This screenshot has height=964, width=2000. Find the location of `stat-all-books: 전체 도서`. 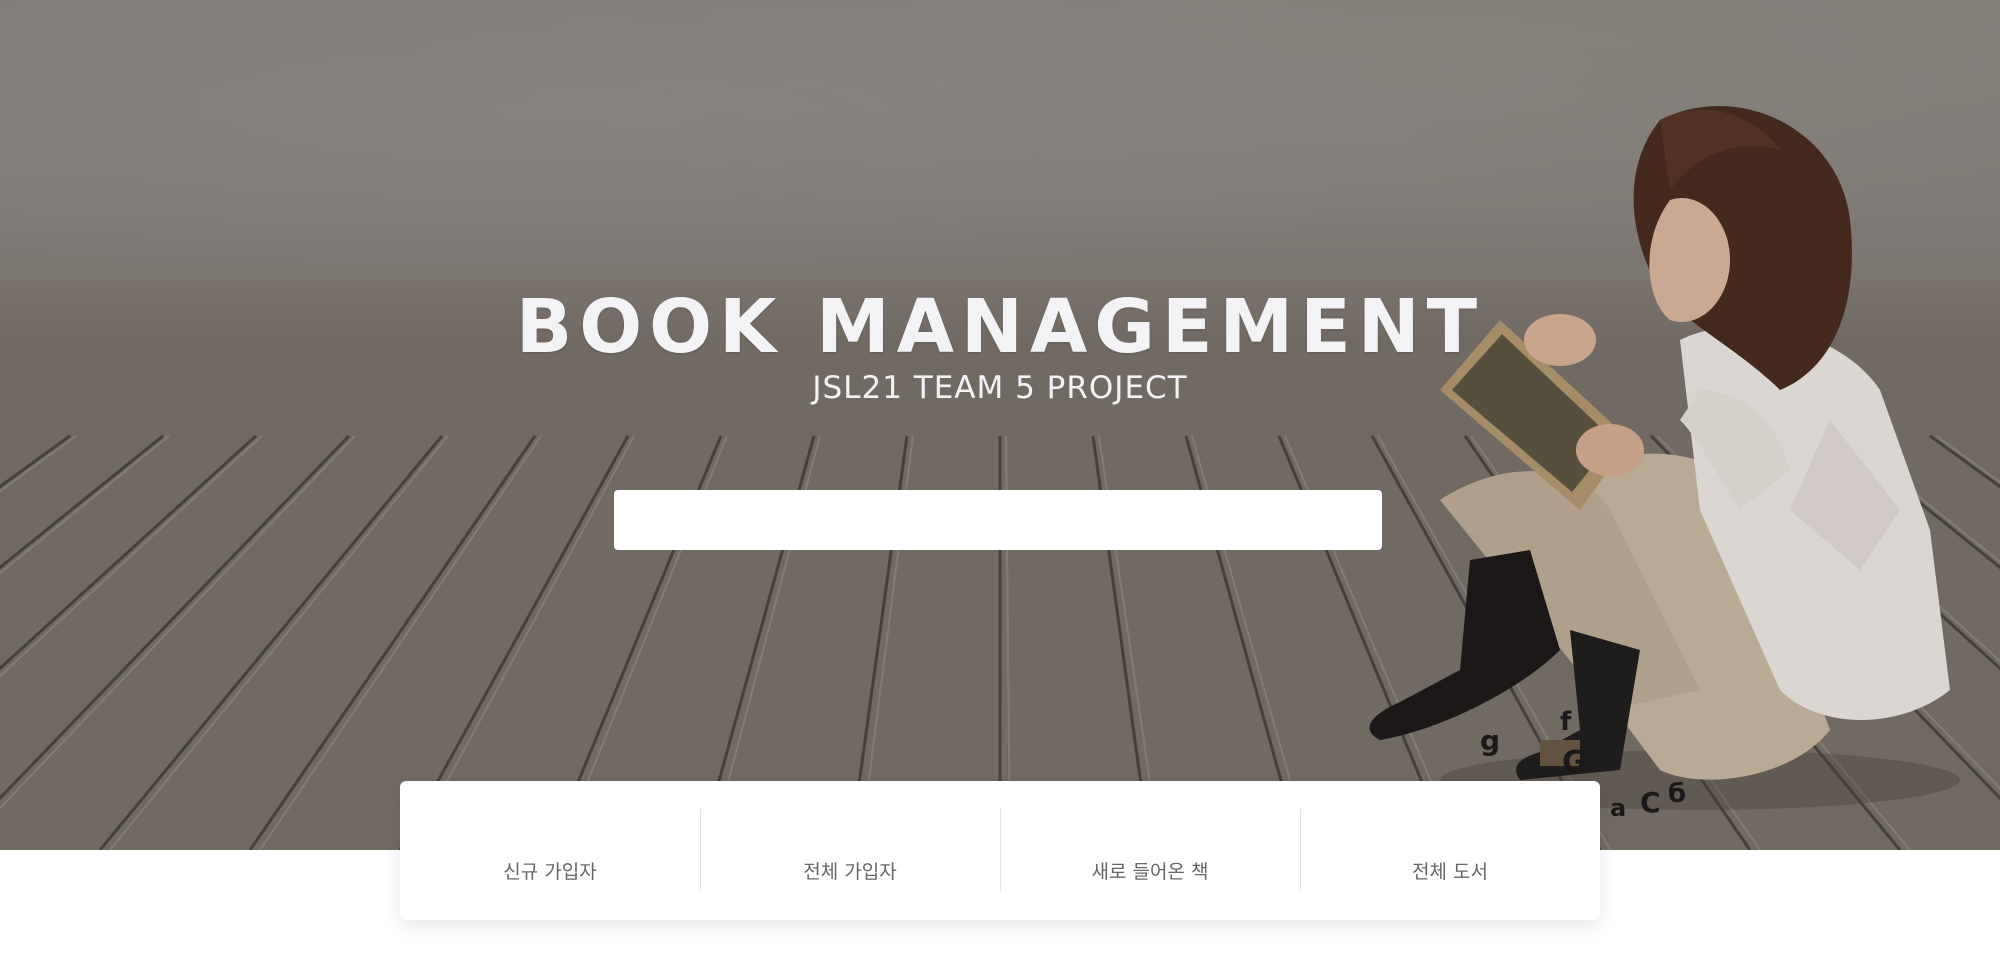

stat-all-books: 전체 도서 is located at coordinates (1450, 850).